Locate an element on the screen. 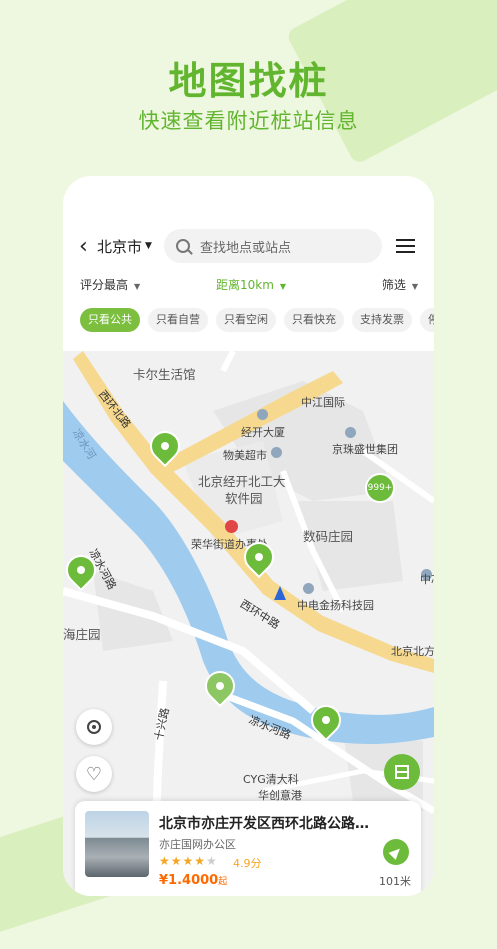  sort-rating-label: 评分最高 is located at coordinates (104, 285).